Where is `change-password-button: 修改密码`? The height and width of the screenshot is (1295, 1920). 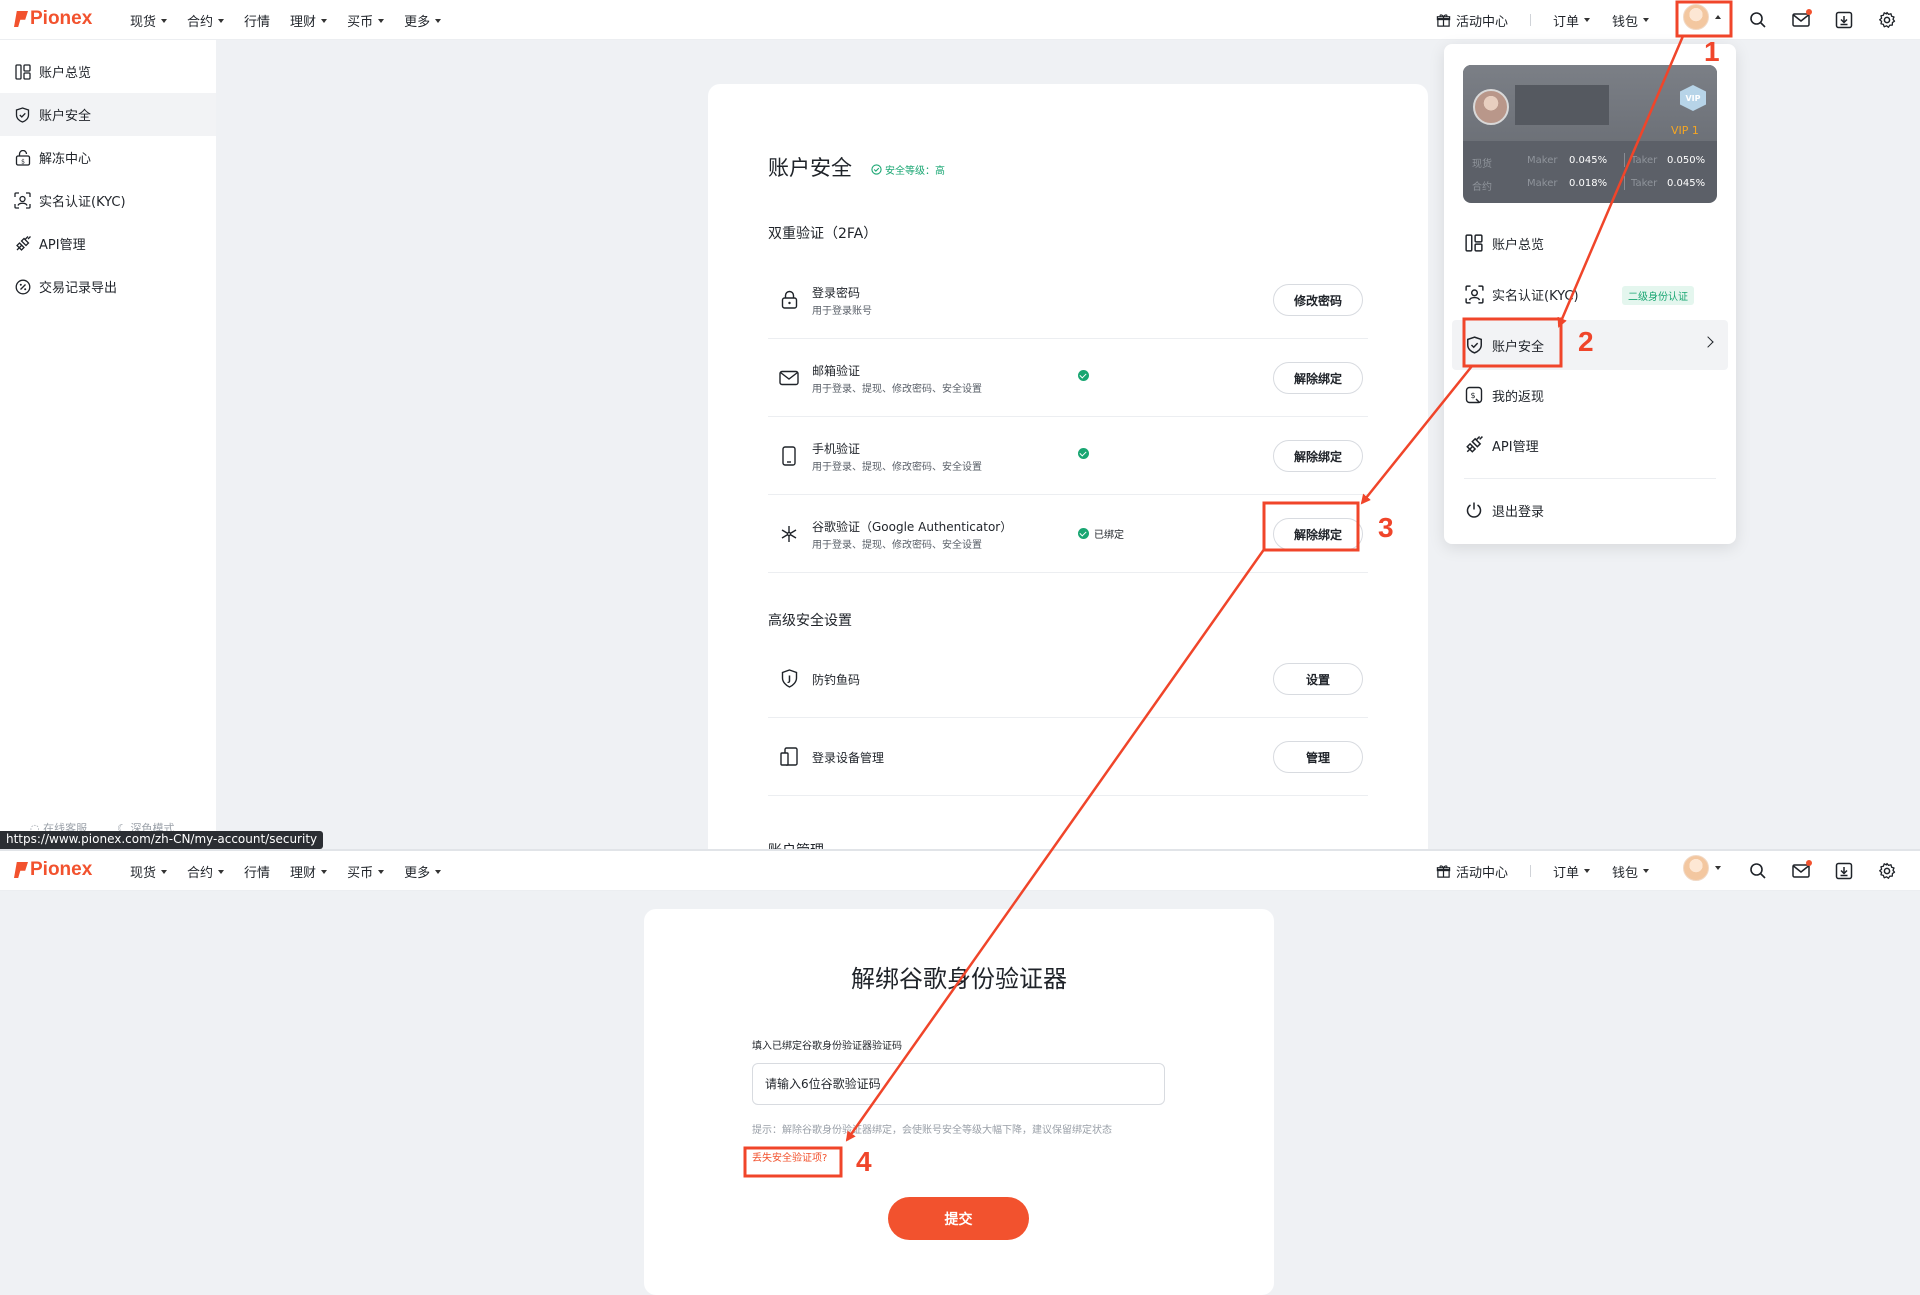
change-password-button: 修改密码 is located at coordinates (1318, 300).